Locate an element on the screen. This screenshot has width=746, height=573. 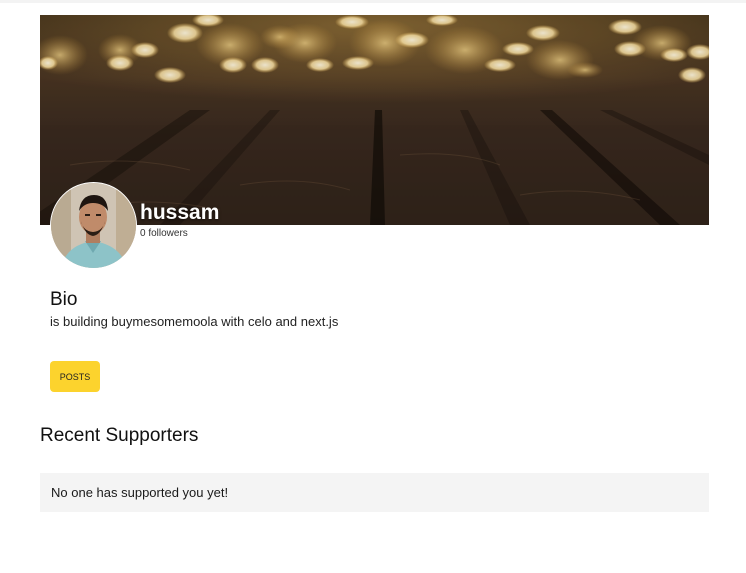
bio-heading: Bio is located at coordinates (64, 299).